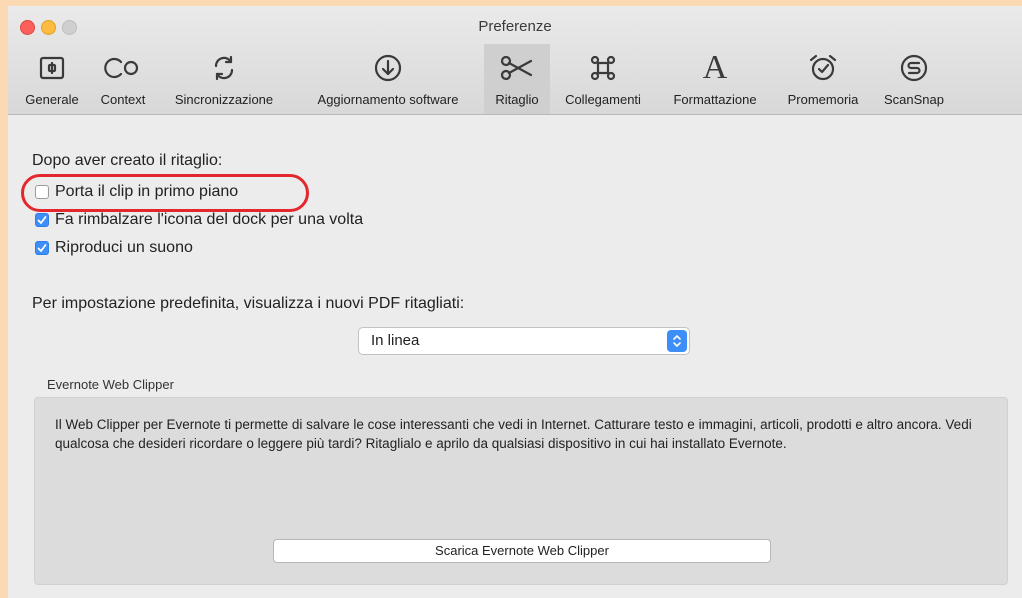  What do you see at coordinates (914, 68) in the screenshot?
I see `scansnap-icon` at bounding box center [914, 68].